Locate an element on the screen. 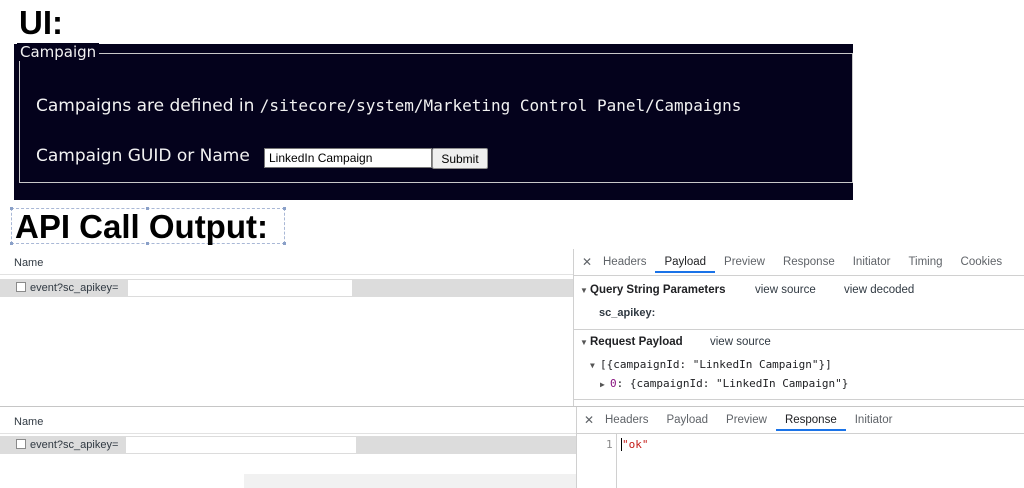  submit-button: Submit is located at coordinates (460, 158).